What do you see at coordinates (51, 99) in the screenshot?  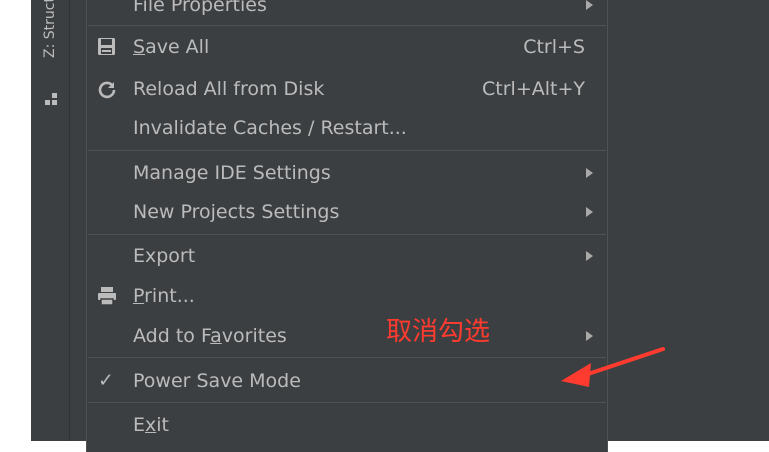 I see `structure-icon` at bounding box center [51, 99].